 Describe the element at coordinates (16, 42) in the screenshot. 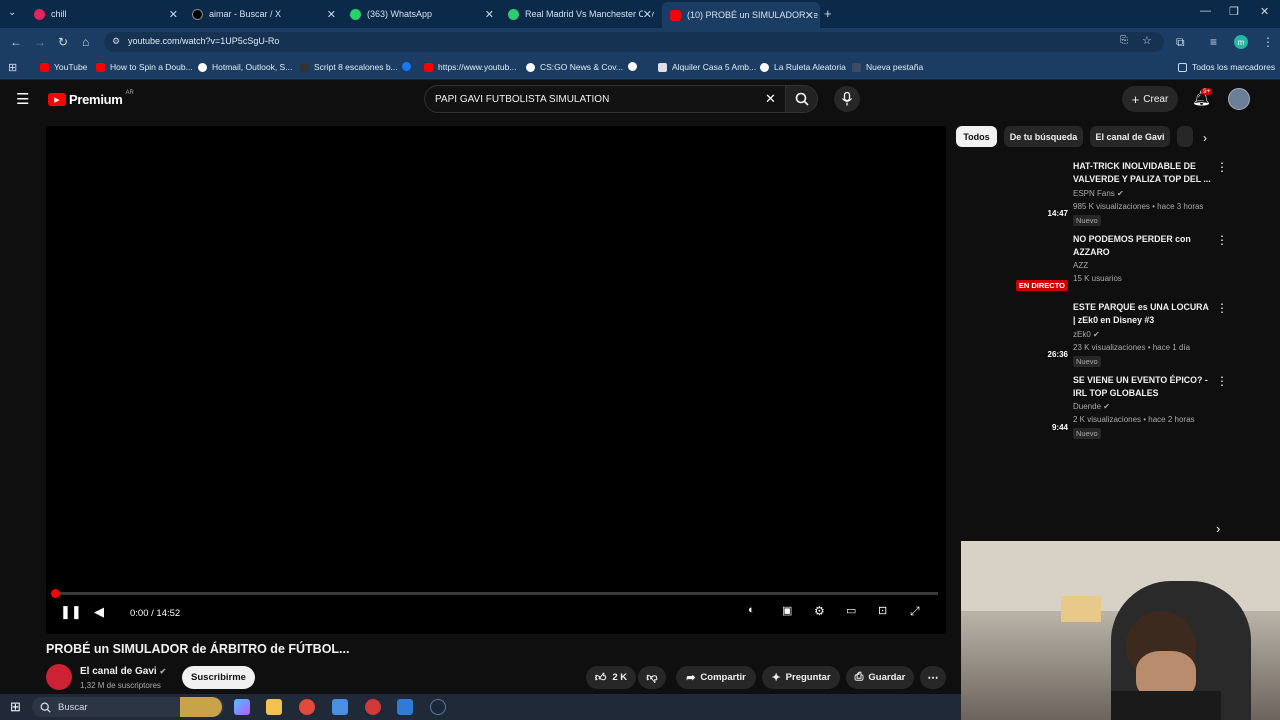

I see `back-icon: ←` at that location.